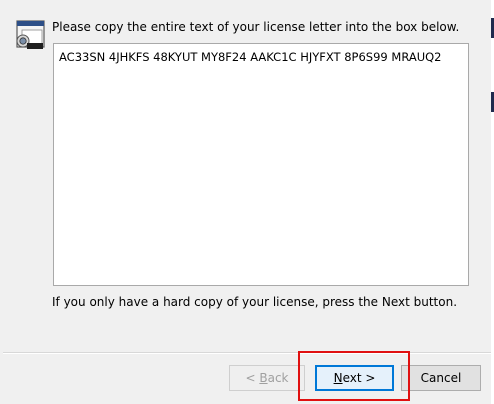  I want to click on back-button-label: ack, so click(278, 378).